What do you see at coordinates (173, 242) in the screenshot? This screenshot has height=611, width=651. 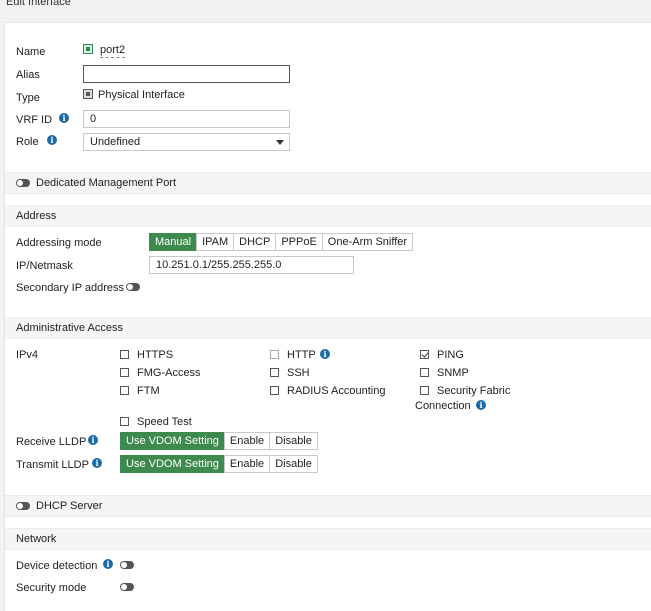 I see `mode-manual-button: Manual` at bounding box center [173, 242].